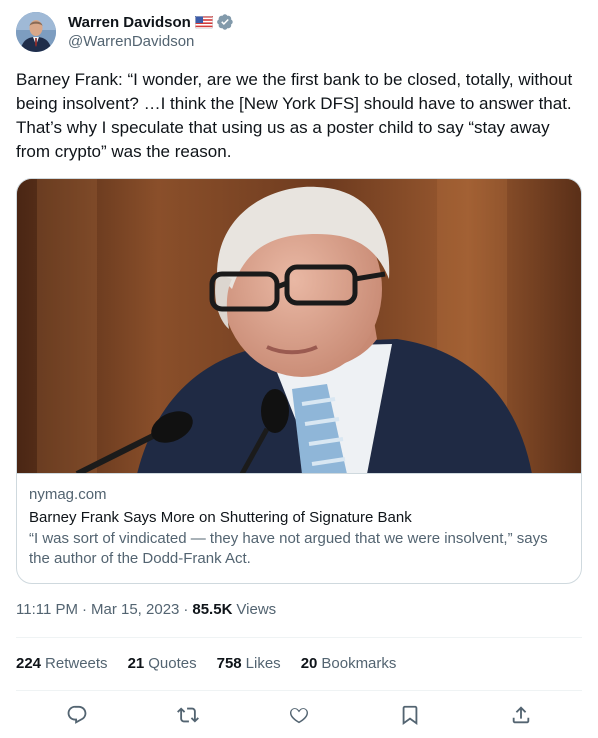 This screenshot has width=598, height=738. Describe the element at coordinates (77, 715) in the screenshot. I see `reply-icon` at that location.